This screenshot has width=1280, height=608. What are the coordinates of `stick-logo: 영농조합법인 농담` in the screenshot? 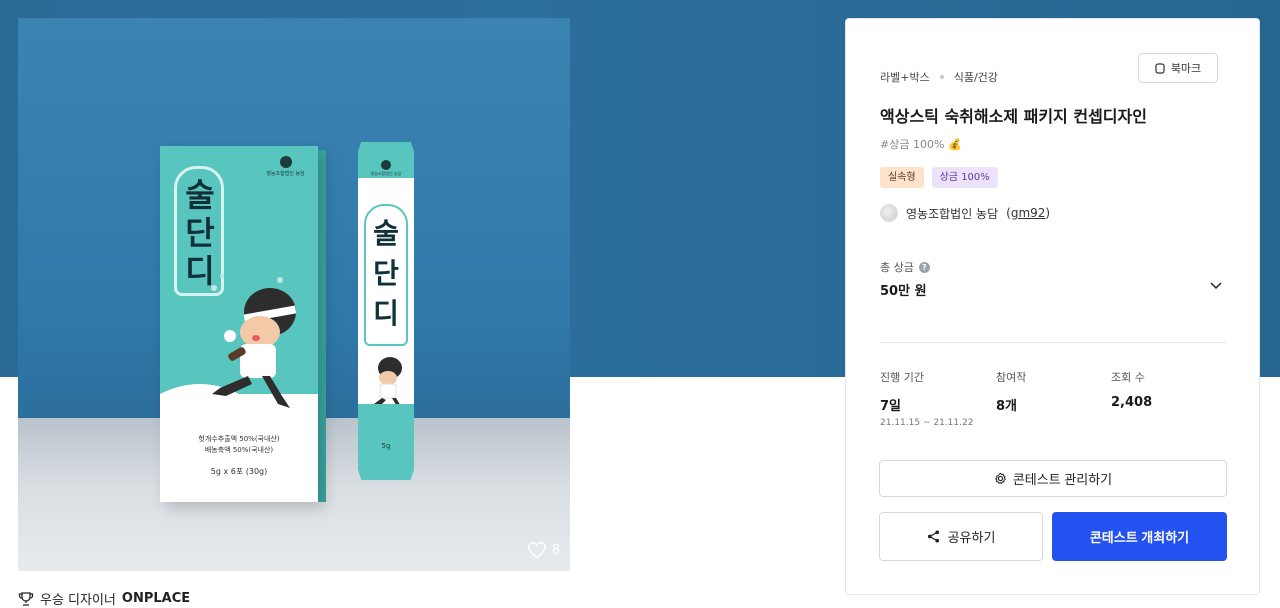 It's located at (386, 168).